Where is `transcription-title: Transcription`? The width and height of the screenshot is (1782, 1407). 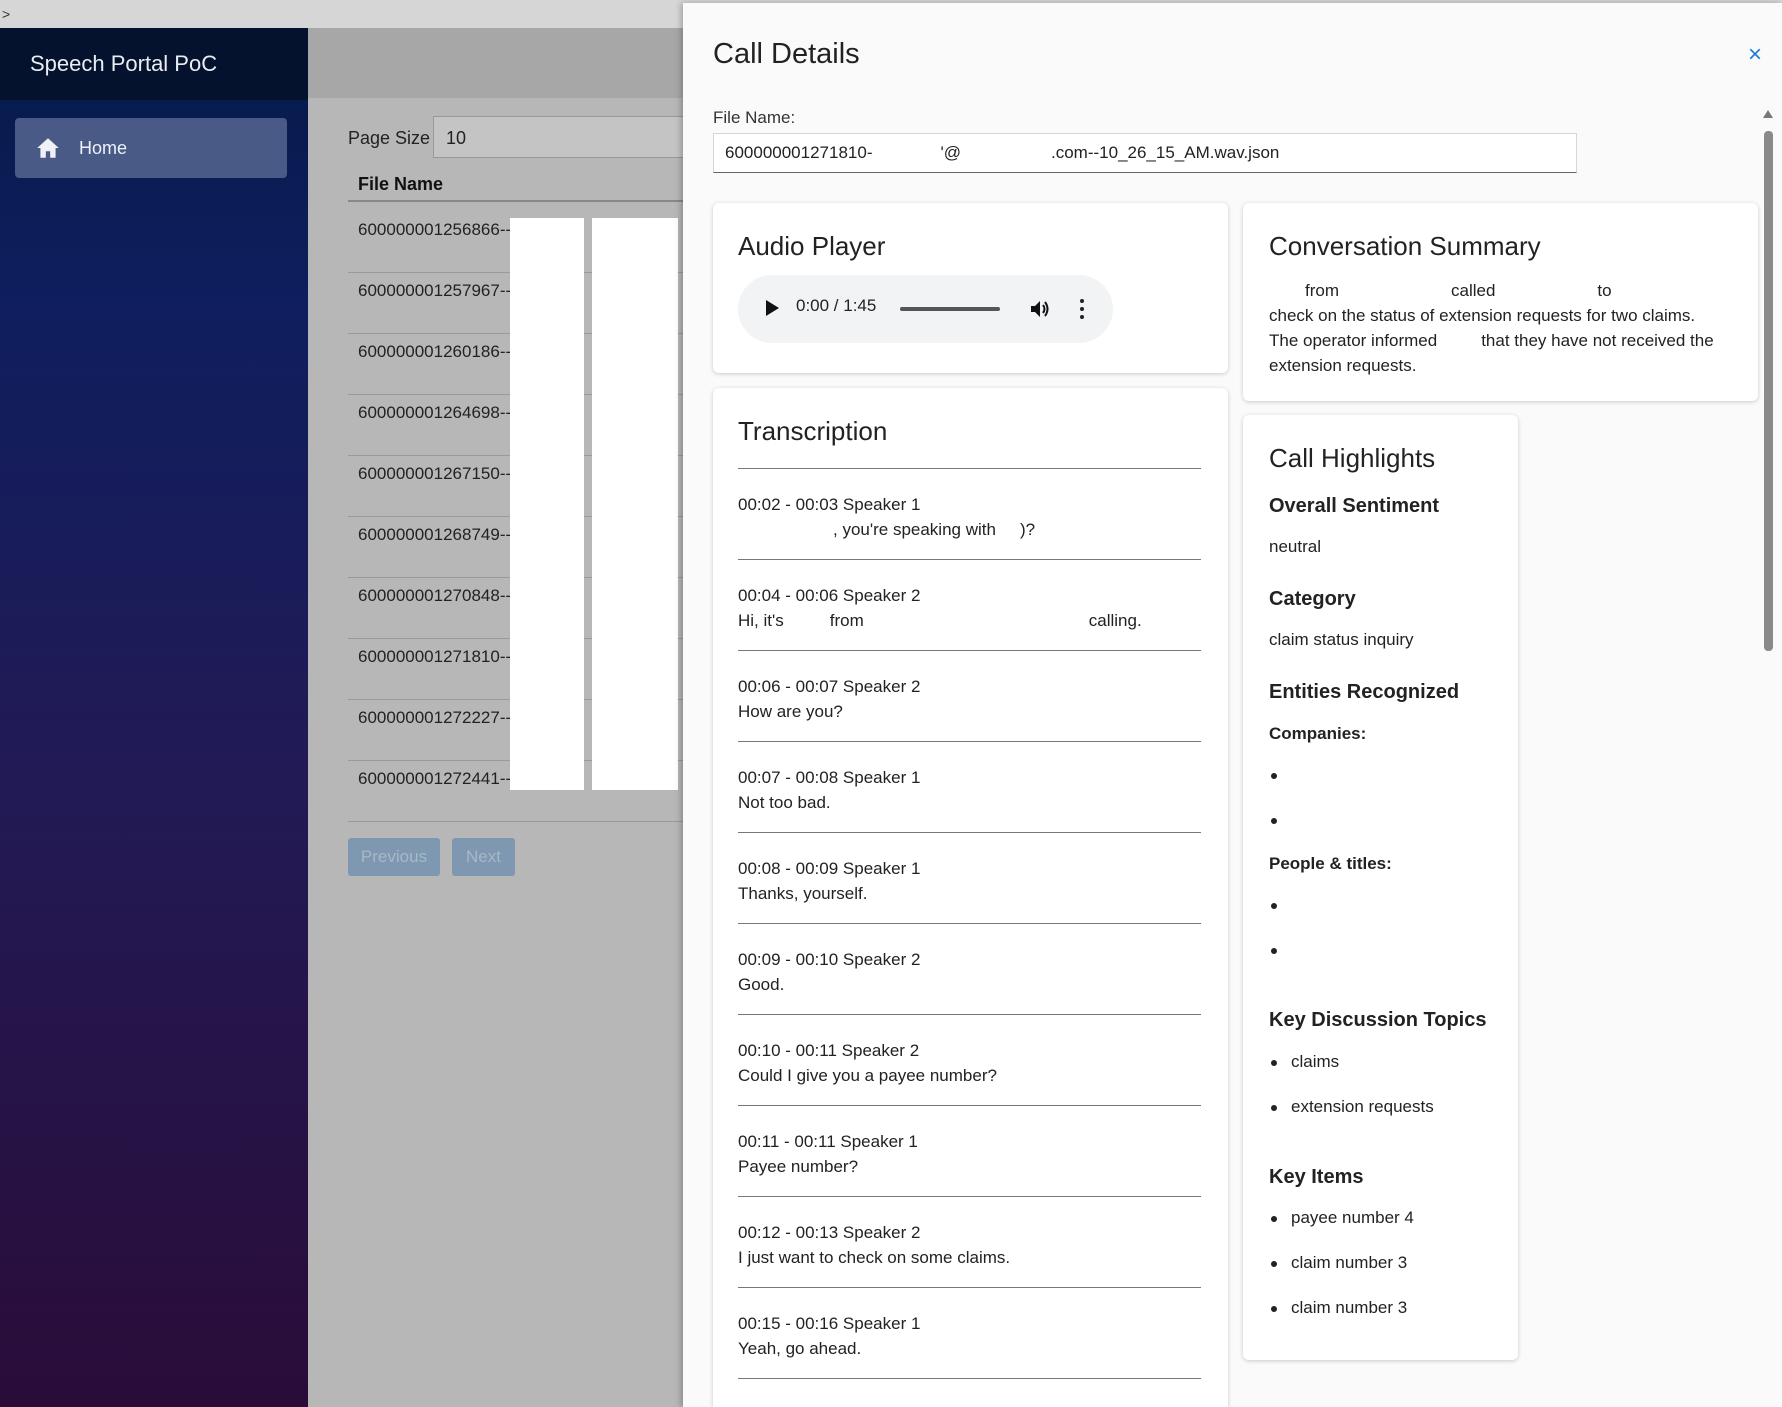
transcription-title: Transcription is located at coordinates (813, 431).